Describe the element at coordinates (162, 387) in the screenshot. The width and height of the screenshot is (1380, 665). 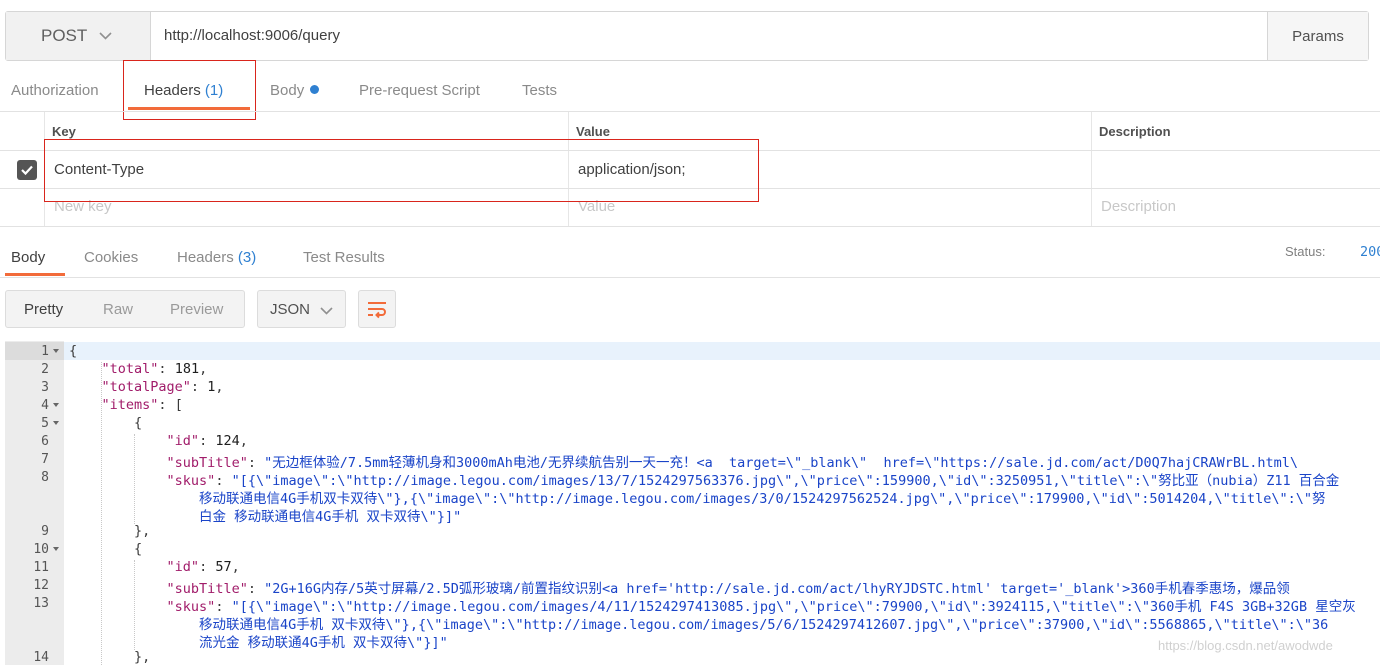
I see `code-line: "totalPage": 1,` at that location.